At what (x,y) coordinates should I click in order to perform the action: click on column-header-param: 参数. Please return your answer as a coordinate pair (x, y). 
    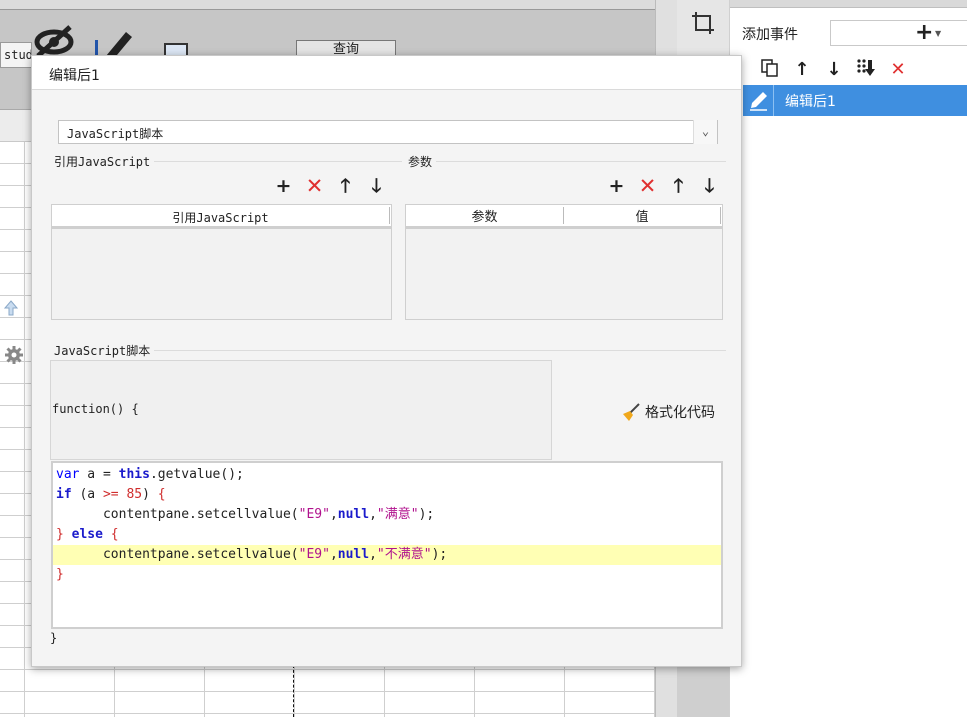
    Looking at the image, I should click on (485, 216).